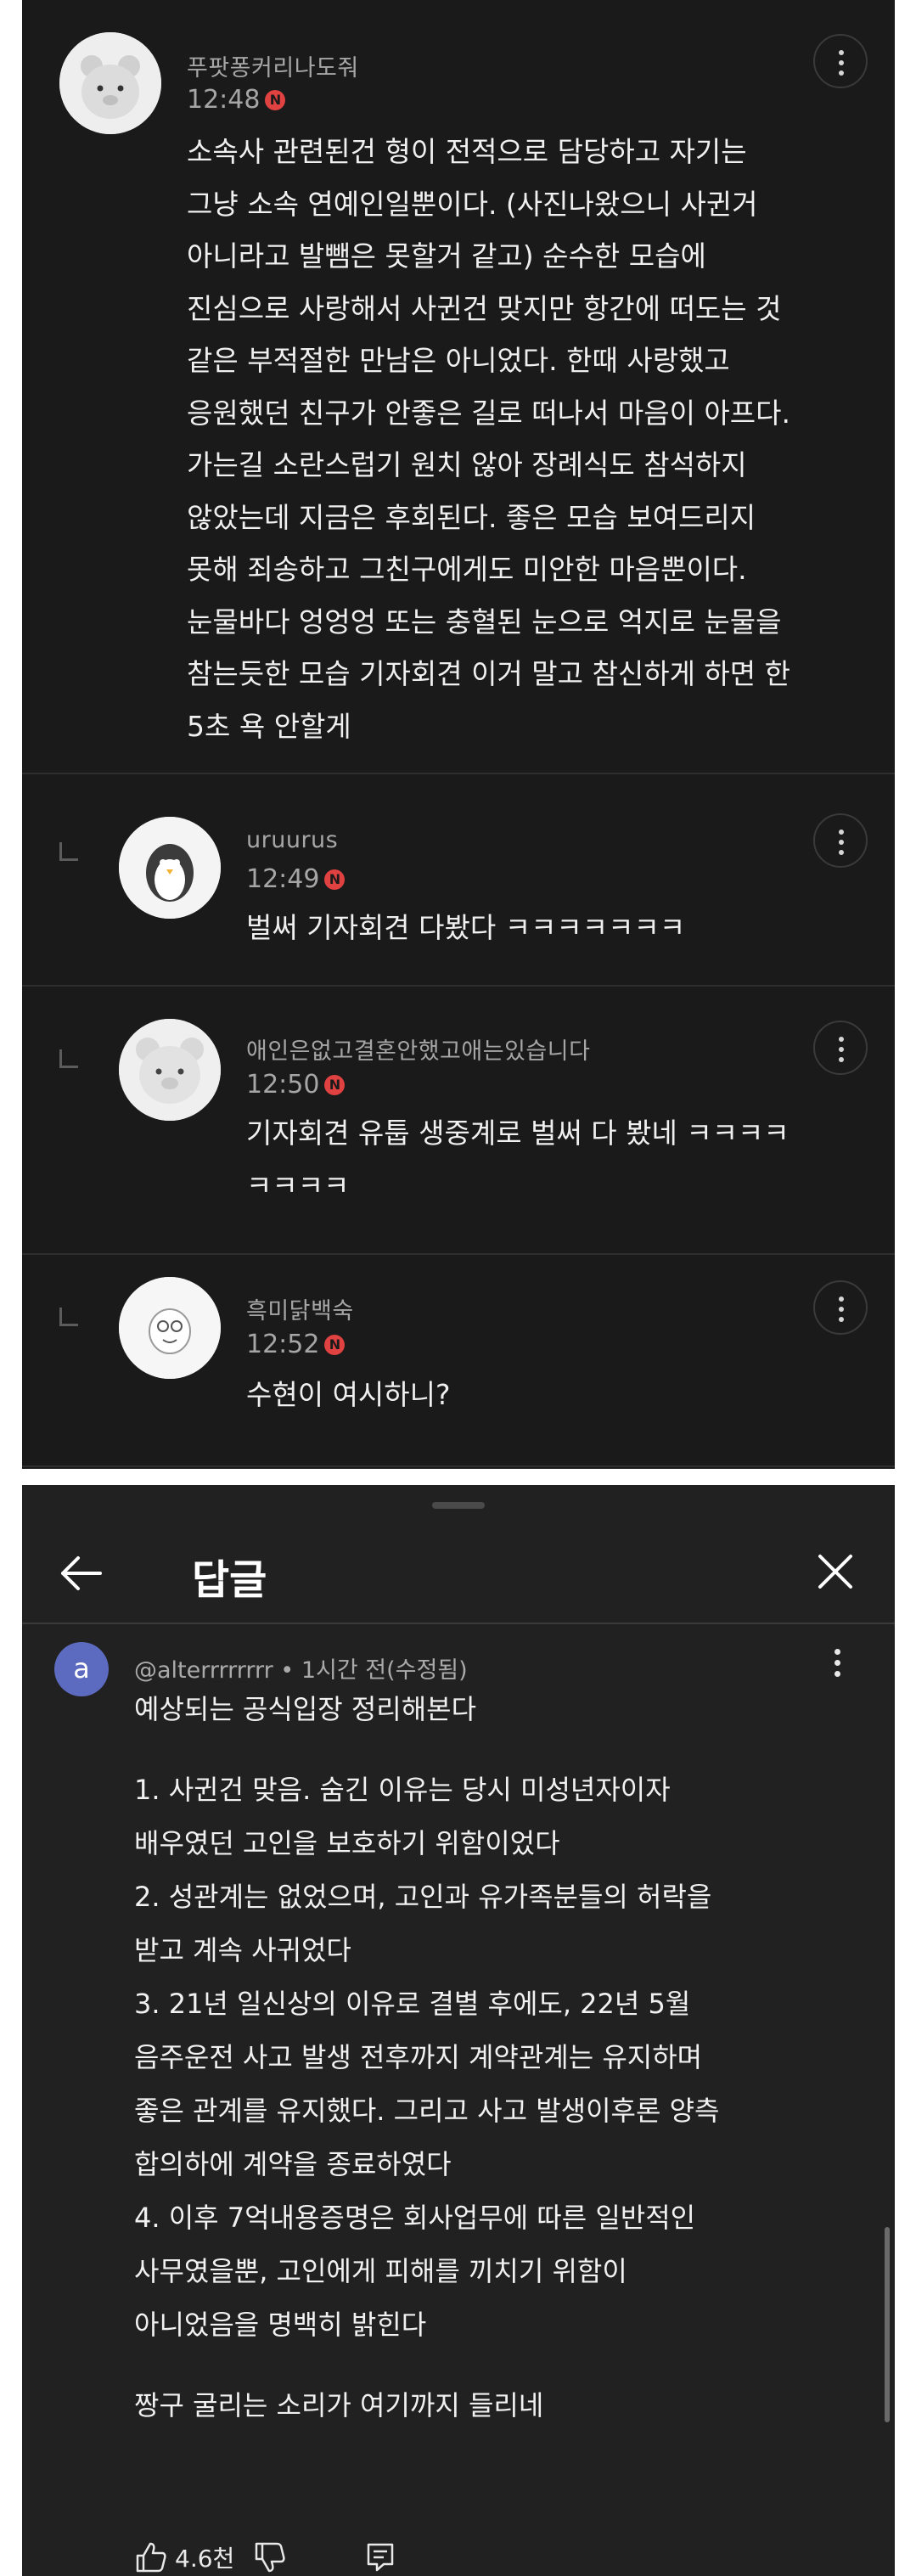 The height and width of the screenshot is (2576, 916). Describe the element at coordinates (82, 1669) in the screenshot. I see `avatar: a` at that location.